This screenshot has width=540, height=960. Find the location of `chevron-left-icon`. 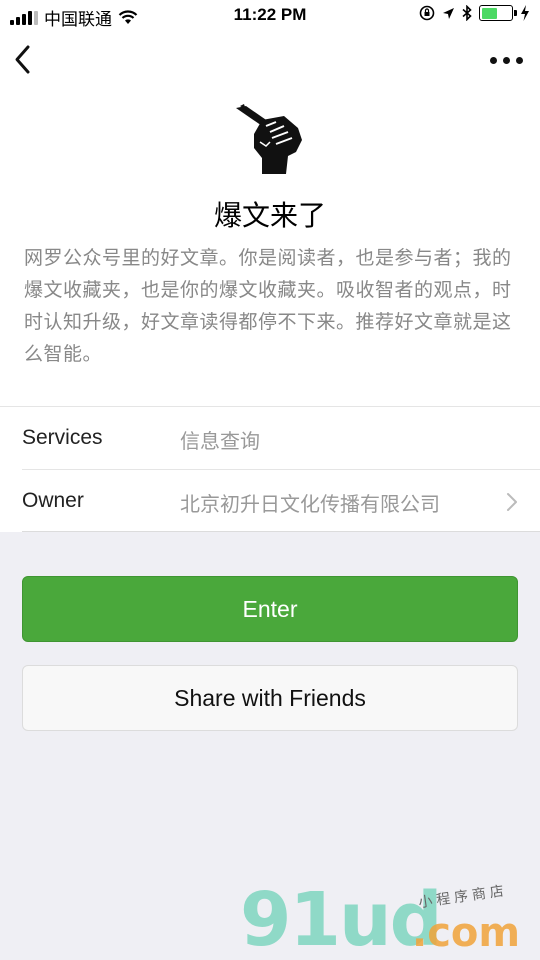

chevron-left-icon is located at coordinates (22, 59).